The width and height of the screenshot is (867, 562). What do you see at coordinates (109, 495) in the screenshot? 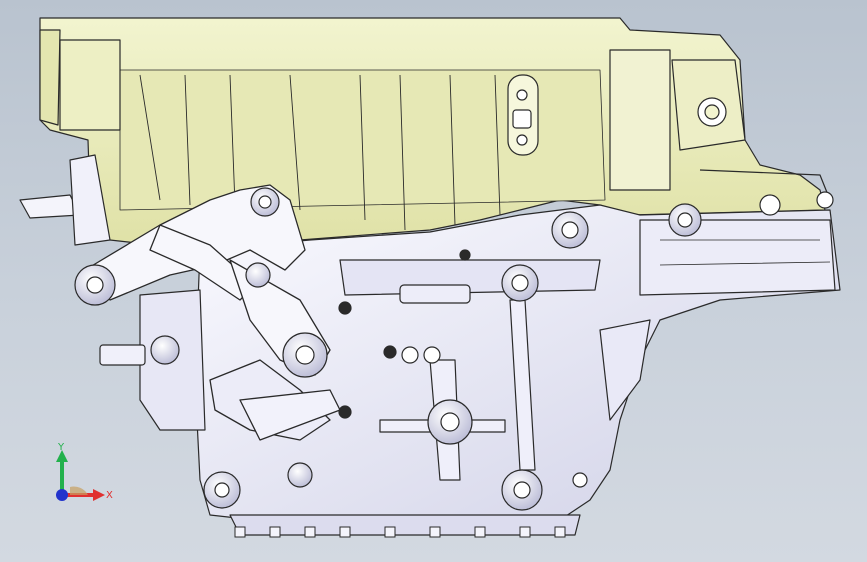
I see `x-axis-label: X` at bounding box center [109, 495].